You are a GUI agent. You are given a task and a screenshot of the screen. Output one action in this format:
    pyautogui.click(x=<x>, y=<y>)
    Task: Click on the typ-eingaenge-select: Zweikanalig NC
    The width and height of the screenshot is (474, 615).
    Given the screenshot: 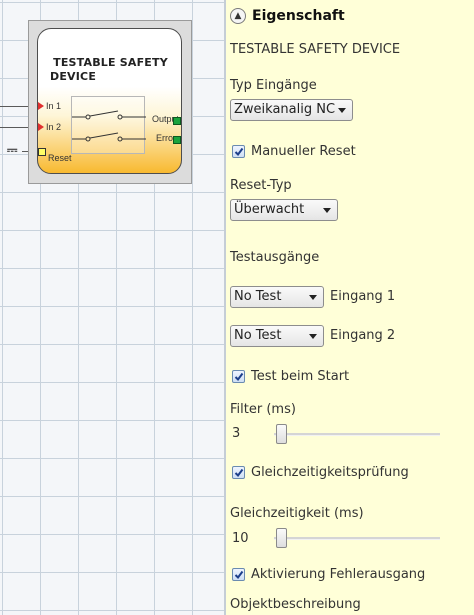 What is the action you would take?
    pyautogui.click(x=291, y=110)
    